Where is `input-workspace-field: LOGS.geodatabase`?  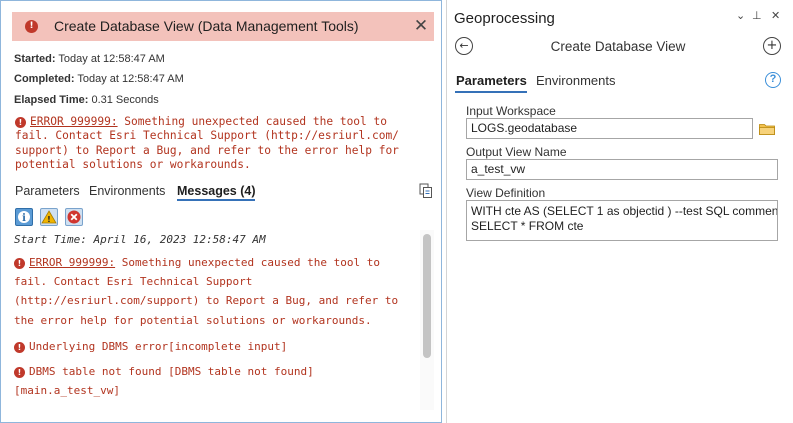
input-workspace-field: LOGS.geodatabase is located at coordinates (609, 128).